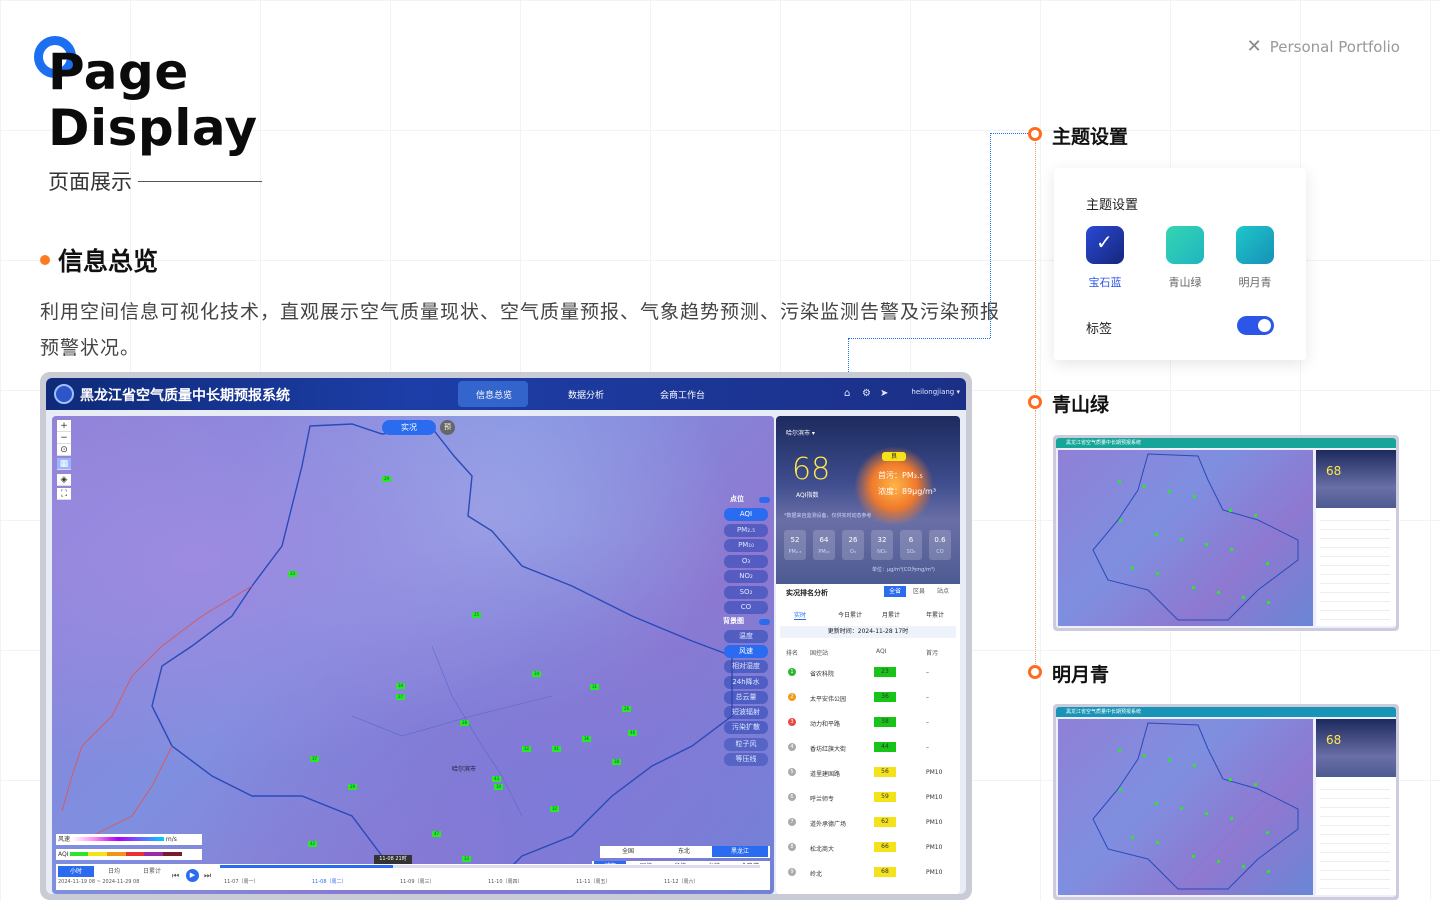 This screenshot has height=900, width=1440. Describe the element at coordinates (895, 591) in the screenshot. I see `ranking-filter: 全省` at that location.